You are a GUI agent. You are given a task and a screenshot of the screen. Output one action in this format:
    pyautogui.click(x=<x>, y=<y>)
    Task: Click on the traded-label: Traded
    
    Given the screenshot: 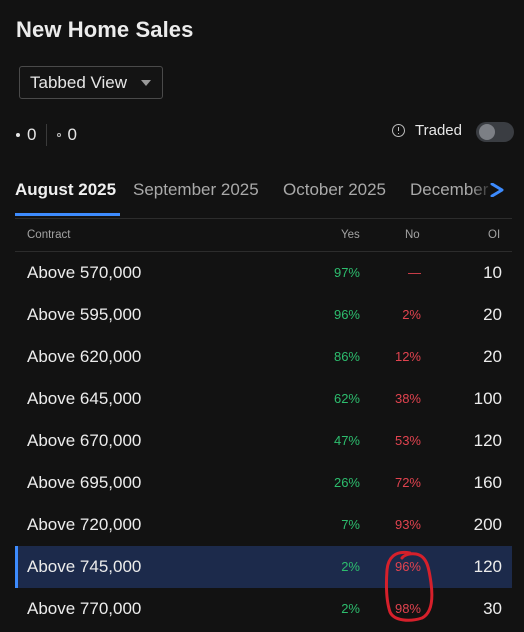 What is the action you would take?
    pyautogui.click(x=438, y=130)
    